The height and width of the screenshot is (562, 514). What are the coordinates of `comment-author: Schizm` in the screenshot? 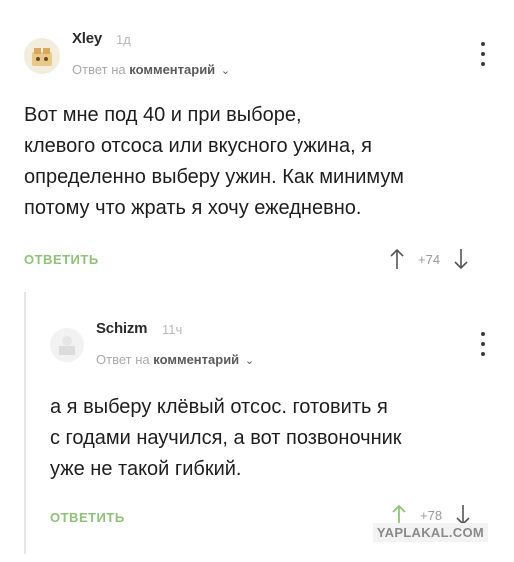 It's located at (122, 328).